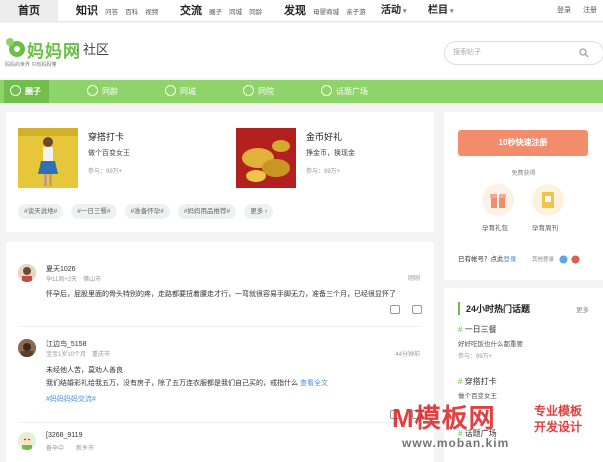  Describe the element at coordinates (324, 136) in the screenshot. I see `featured-title: 金币好礼` at that location.